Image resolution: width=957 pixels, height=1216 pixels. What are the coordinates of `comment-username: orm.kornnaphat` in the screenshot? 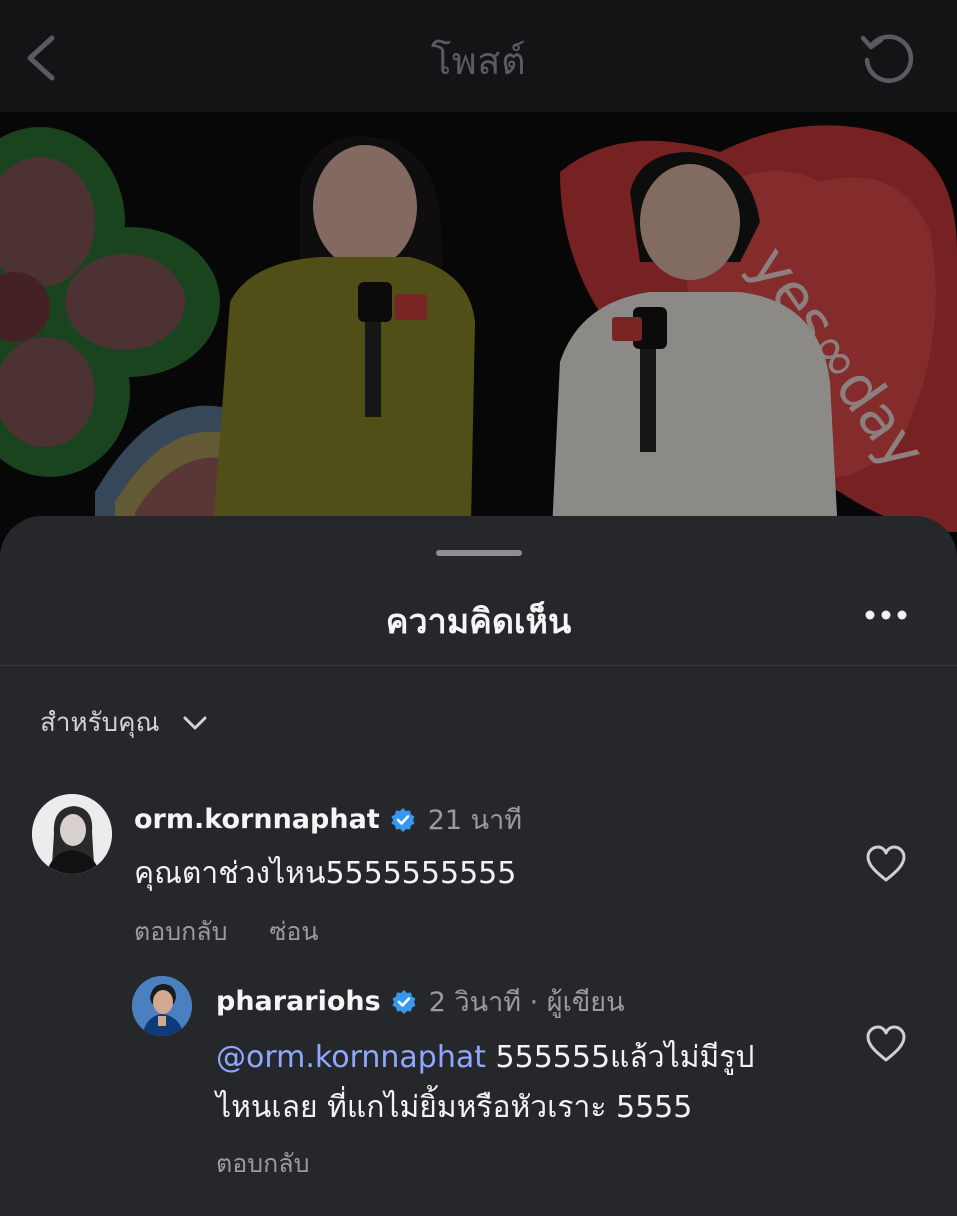 It's located at (257, 819).